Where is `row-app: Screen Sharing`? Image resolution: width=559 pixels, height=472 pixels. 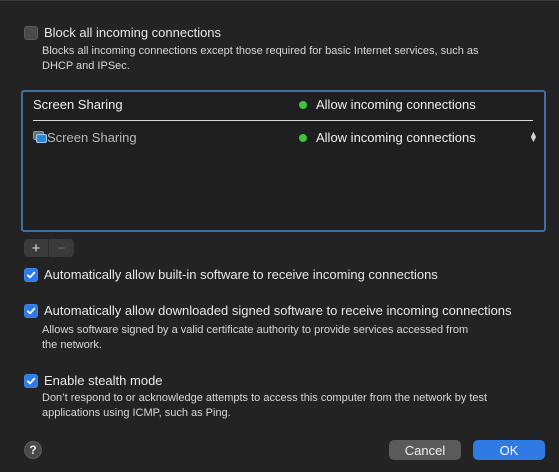
row-app: Screen Sharing is located at coordinates (85, 137).